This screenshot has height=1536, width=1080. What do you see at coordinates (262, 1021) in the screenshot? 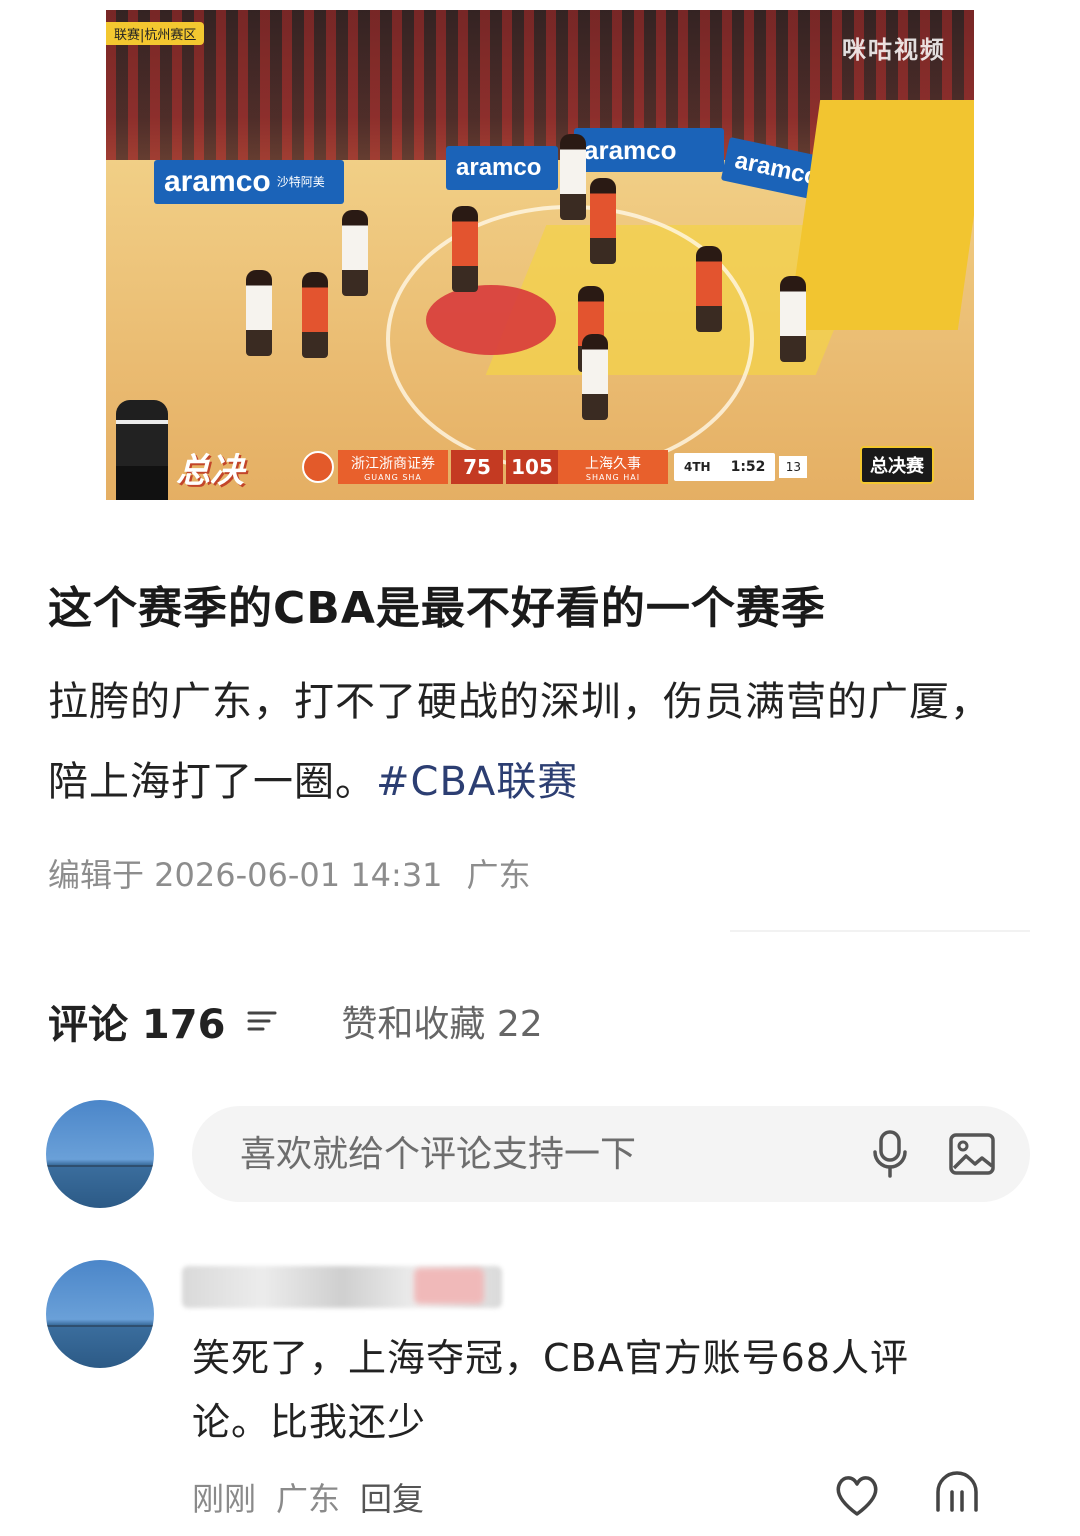
I see `sort-icon` at bounding box center [262, 1021].